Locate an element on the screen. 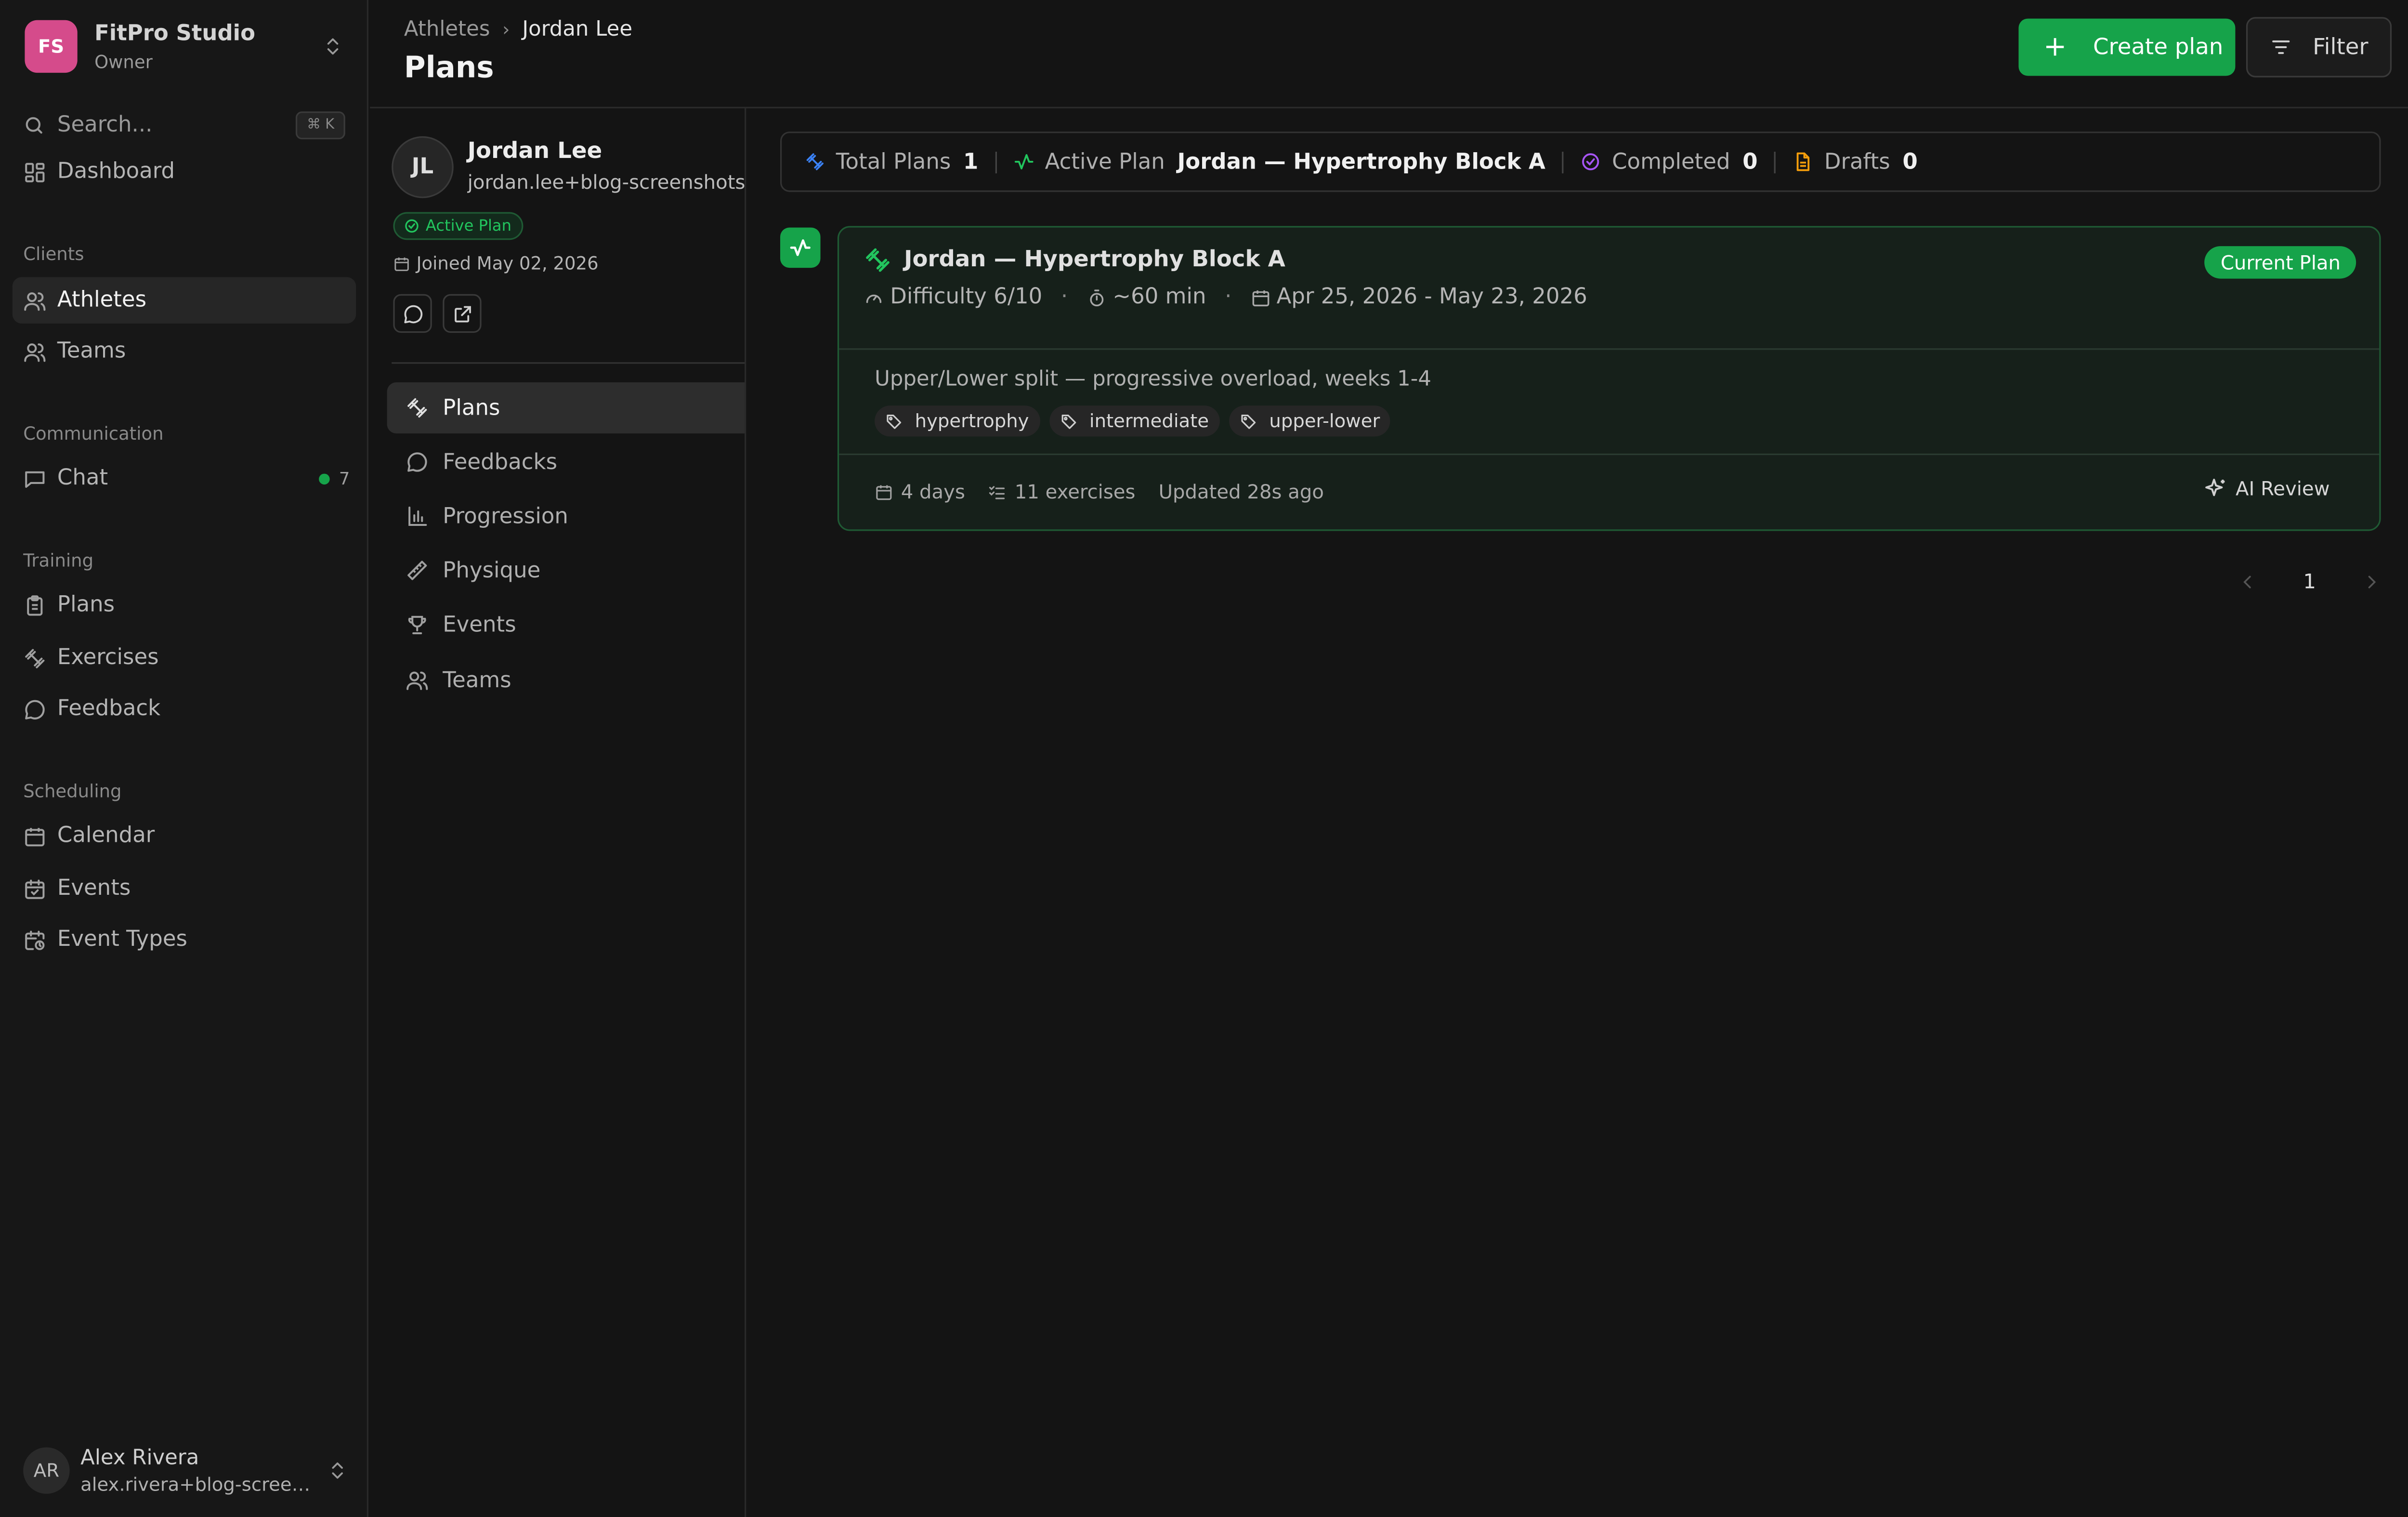  tab-progression: Progression is located at coordinates (566, 516).